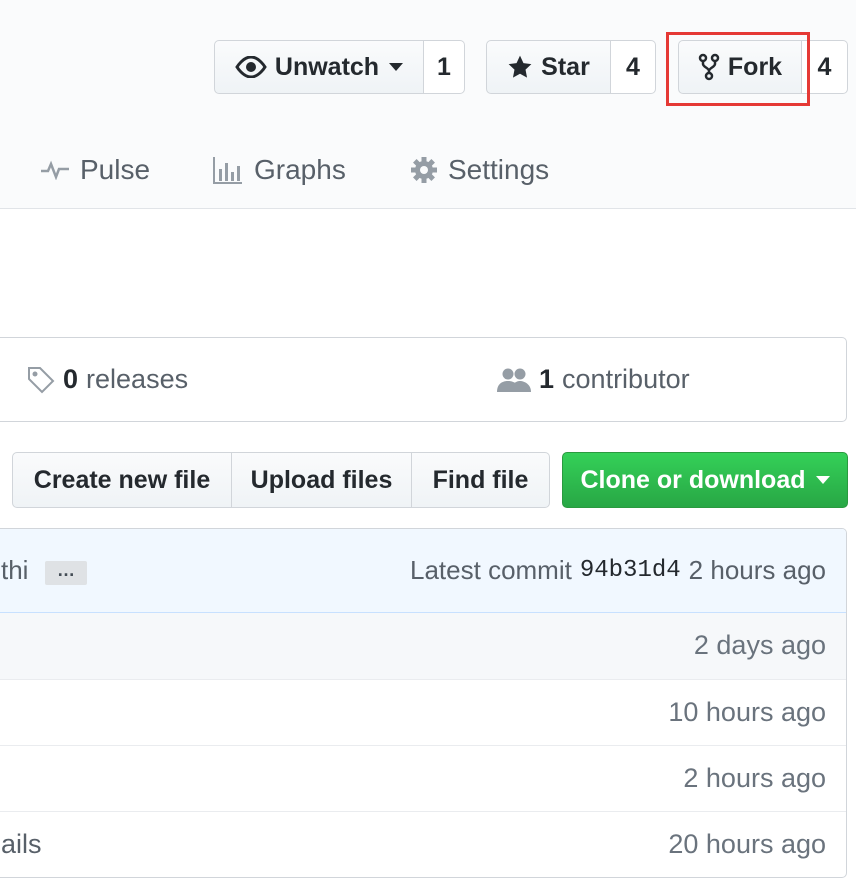  I want to click on star-label: Star, so click(565, 66).